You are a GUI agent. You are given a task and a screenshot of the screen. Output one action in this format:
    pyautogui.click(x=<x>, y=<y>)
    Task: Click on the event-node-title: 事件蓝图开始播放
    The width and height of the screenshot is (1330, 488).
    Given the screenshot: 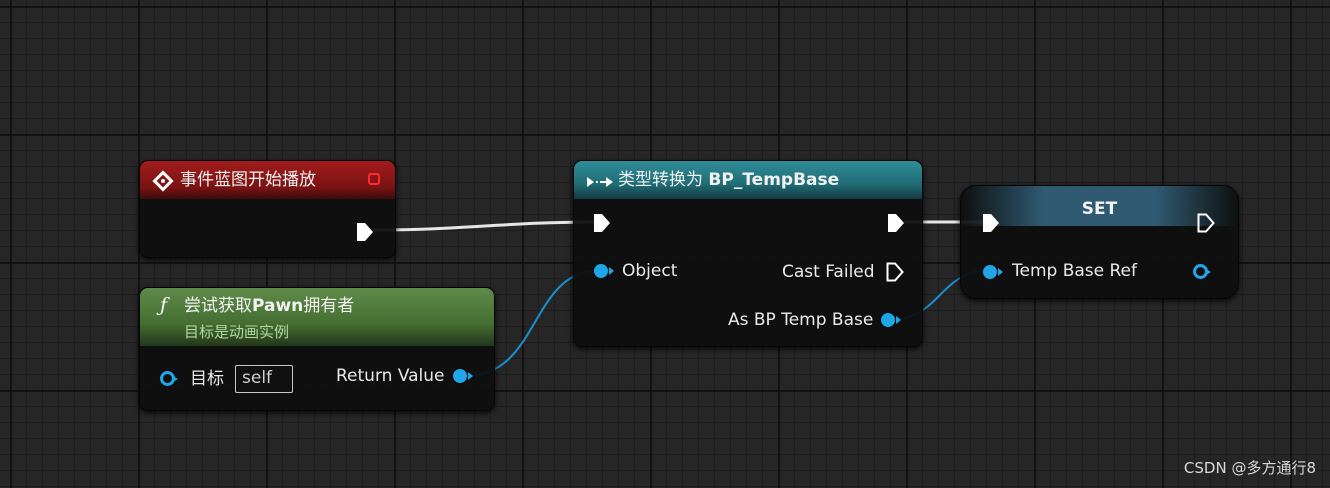 What is the action you would take?
    pyautogui.click(x=248, y=180)
    